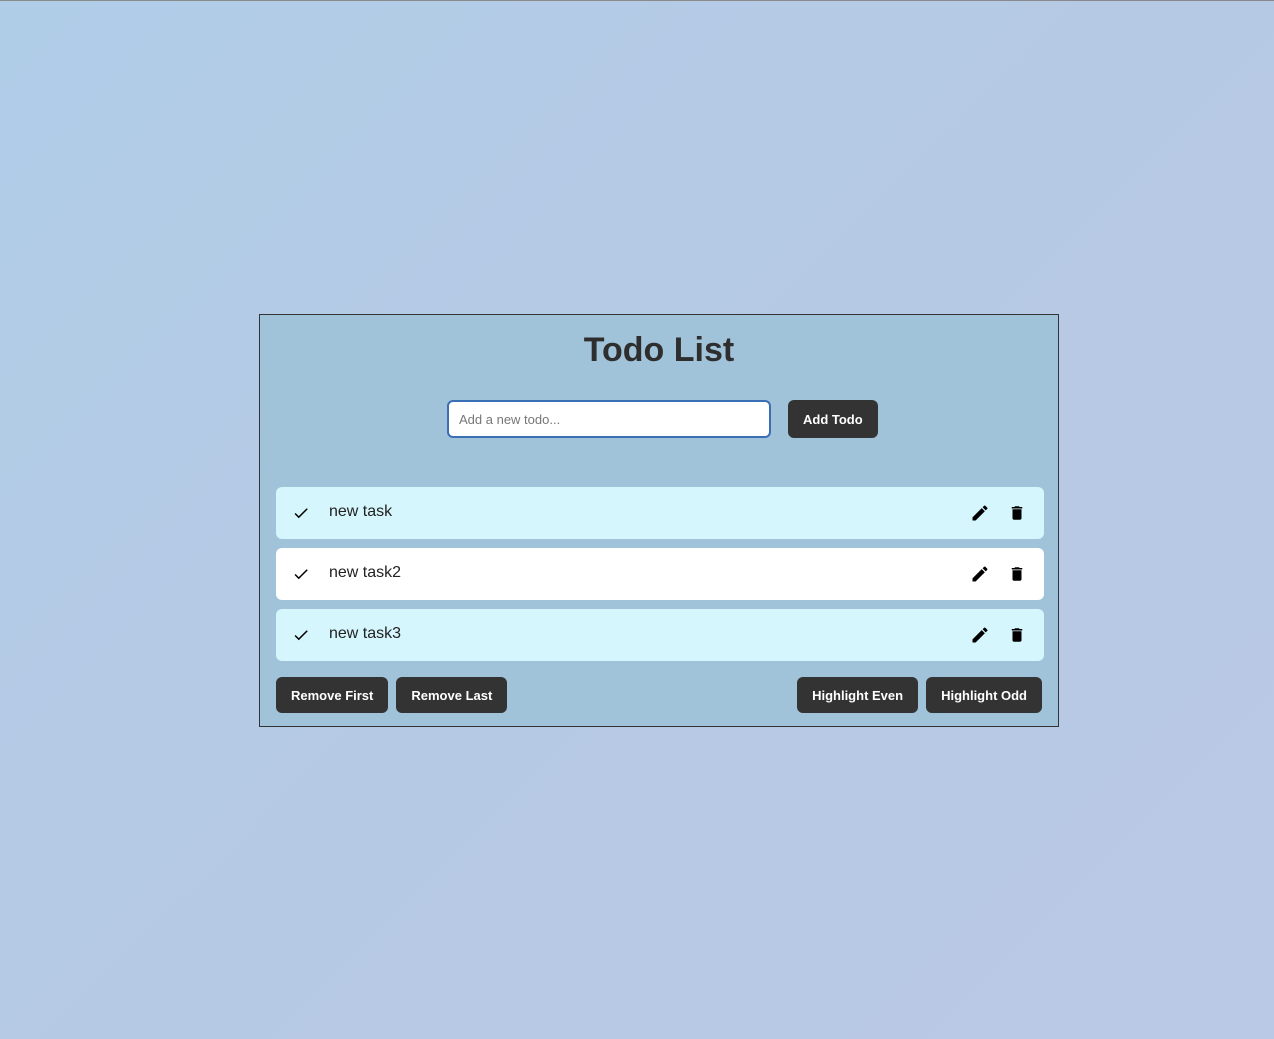 The width and height of the screenshot is (1274, 1039). I want to click on remove-actions: Remove First Remove Last, so click(392, 695).